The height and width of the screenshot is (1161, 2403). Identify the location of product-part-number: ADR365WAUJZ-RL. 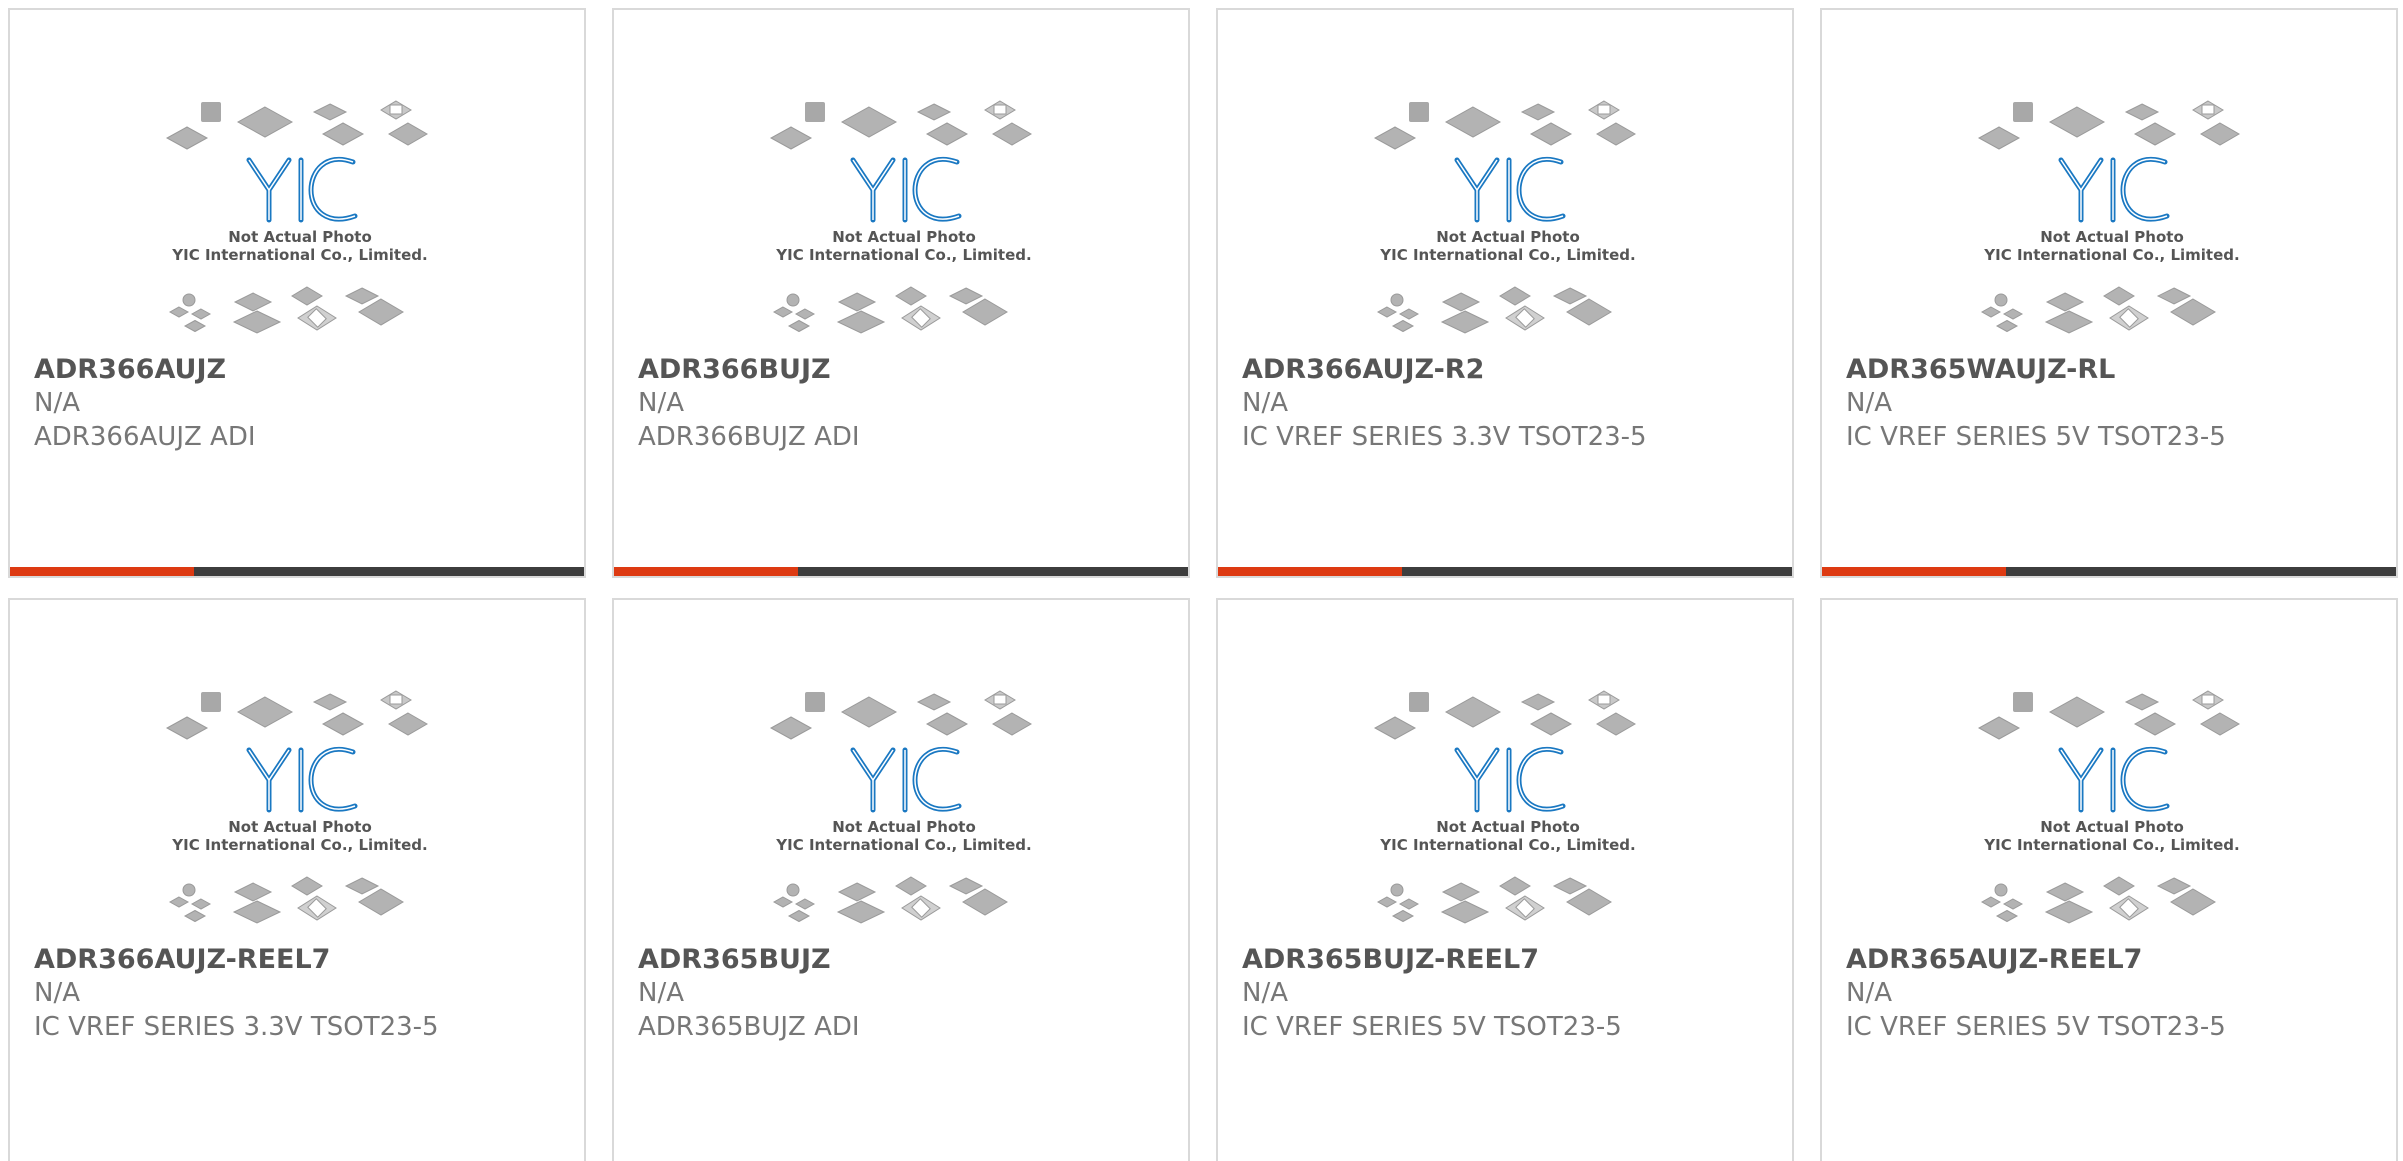
(1980, 369).